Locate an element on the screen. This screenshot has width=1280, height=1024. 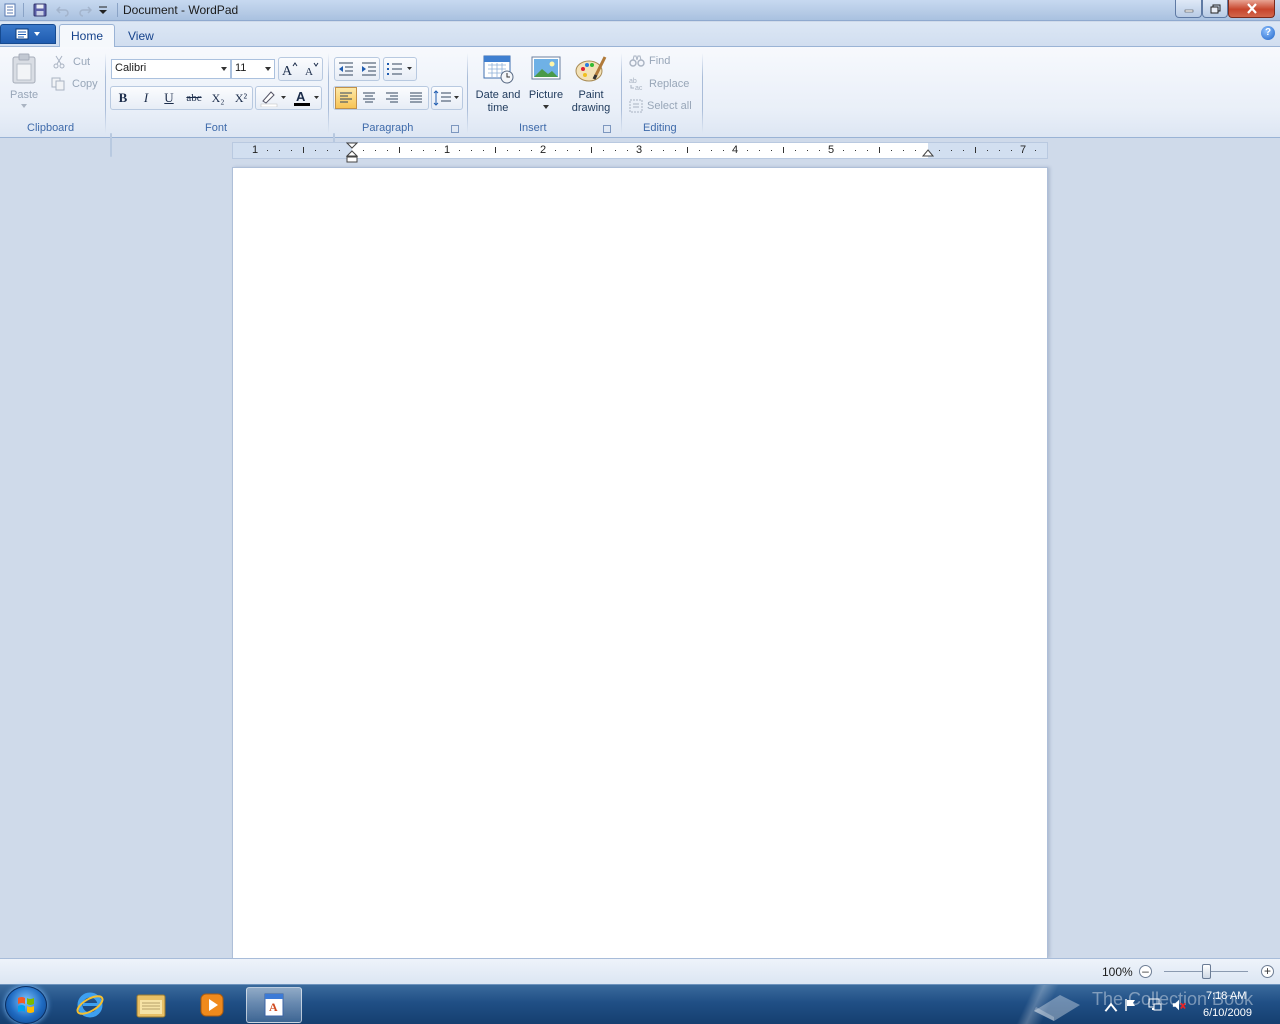
superscript-button: X² is located at coordinates (241, 98).